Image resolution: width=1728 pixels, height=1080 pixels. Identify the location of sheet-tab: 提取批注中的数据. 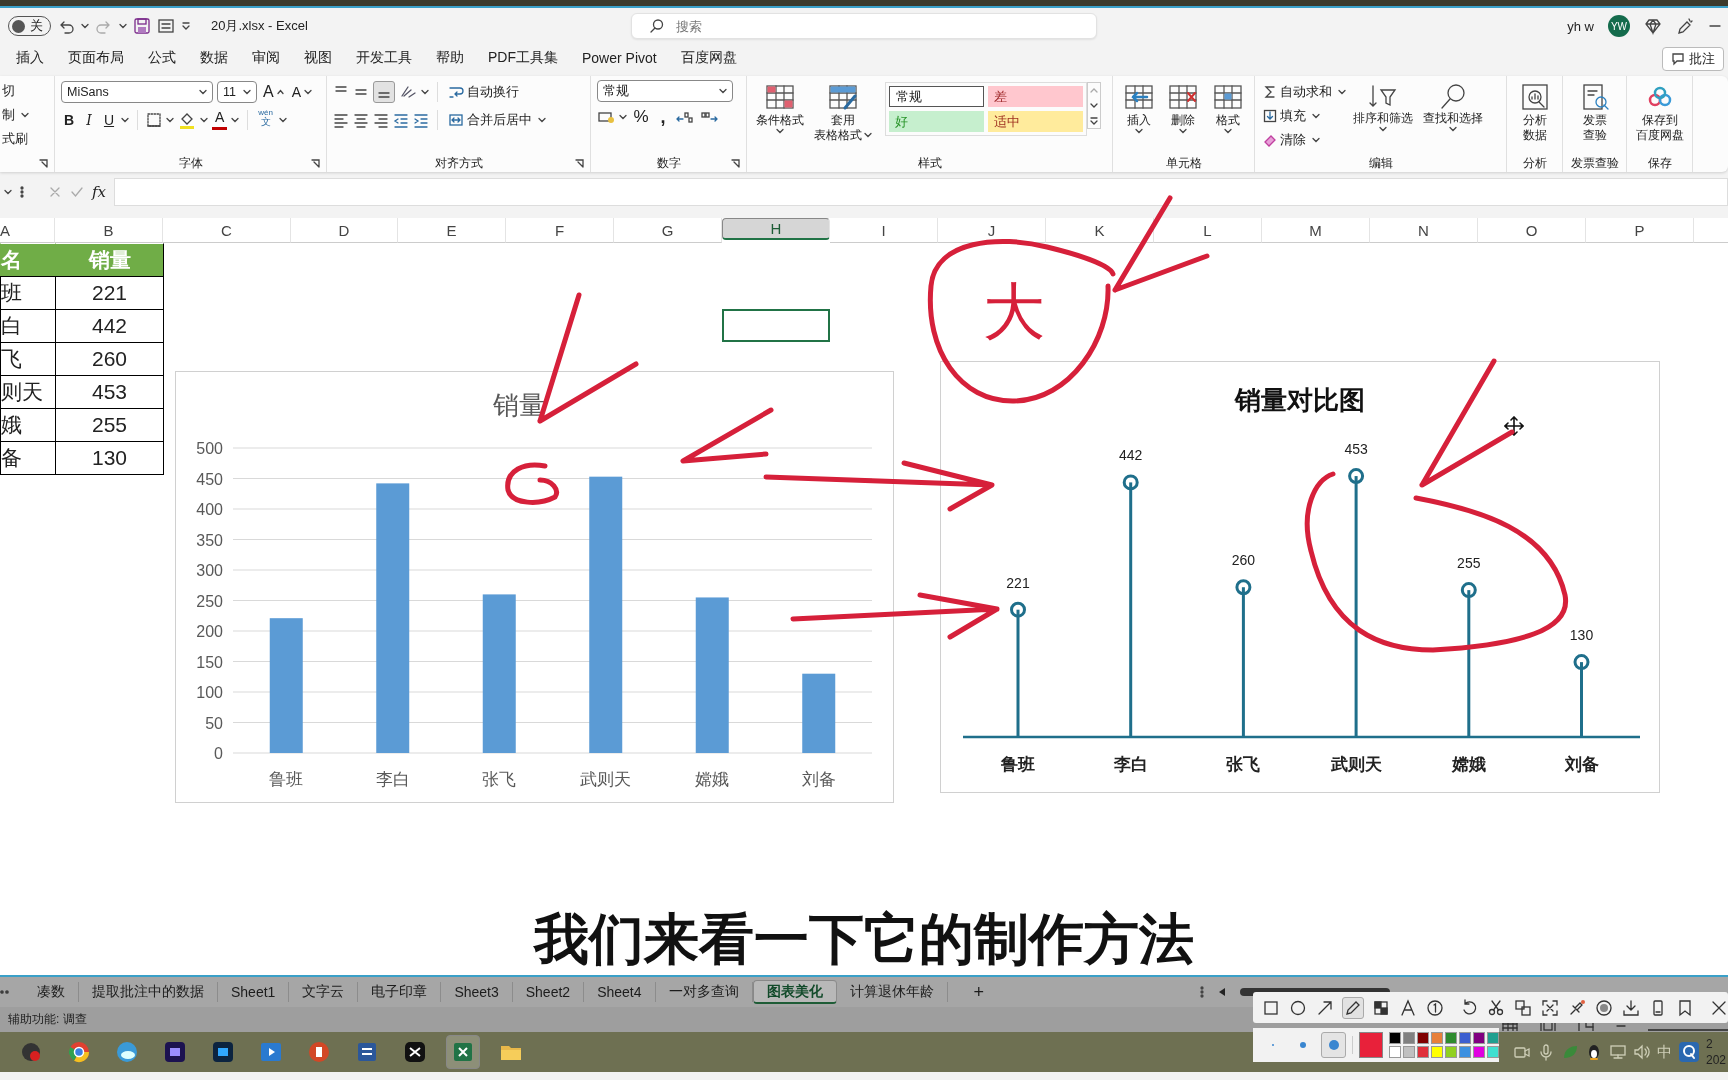
(148, 992).